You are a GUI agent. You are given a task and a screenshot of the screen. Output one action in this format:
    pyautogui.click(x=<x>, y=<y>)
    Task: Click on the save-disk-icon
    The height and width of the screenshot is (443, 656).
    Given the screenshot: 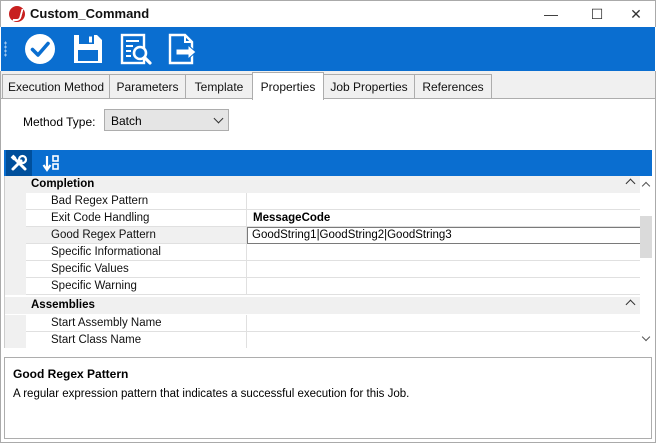 What is the action you would take?
    pyautogui.click(x=88, y=49)
    